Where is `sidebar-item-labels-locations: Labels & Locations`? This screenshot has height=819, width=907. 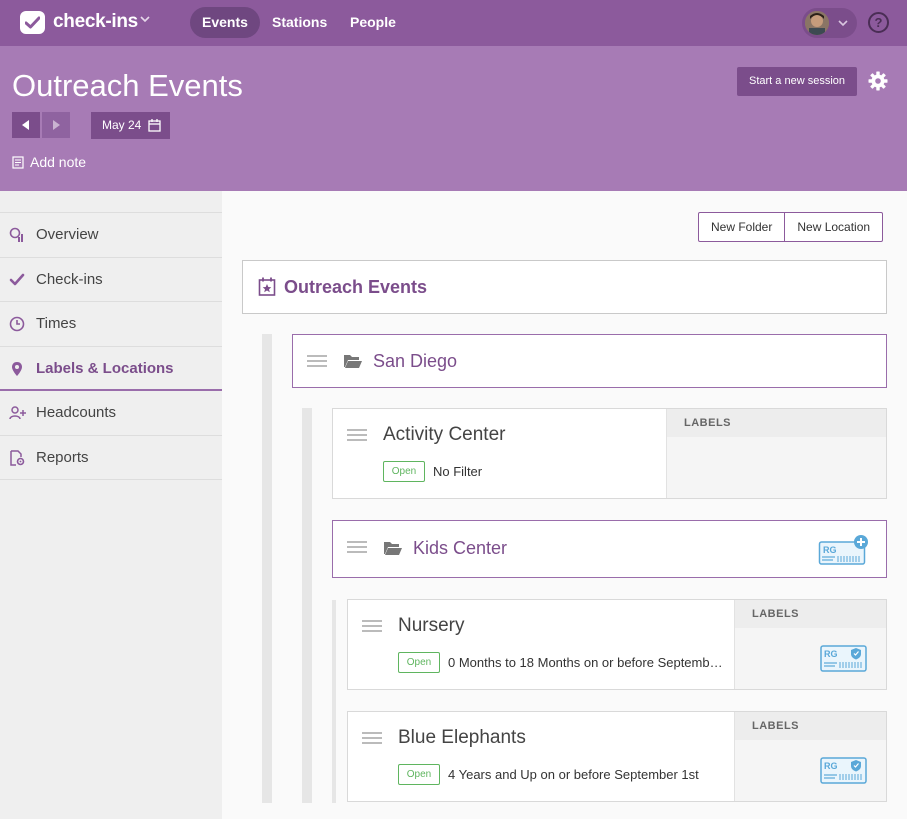
sidebar-item-labels-locations: Labels & Locations is located at coordinates (111, 369).